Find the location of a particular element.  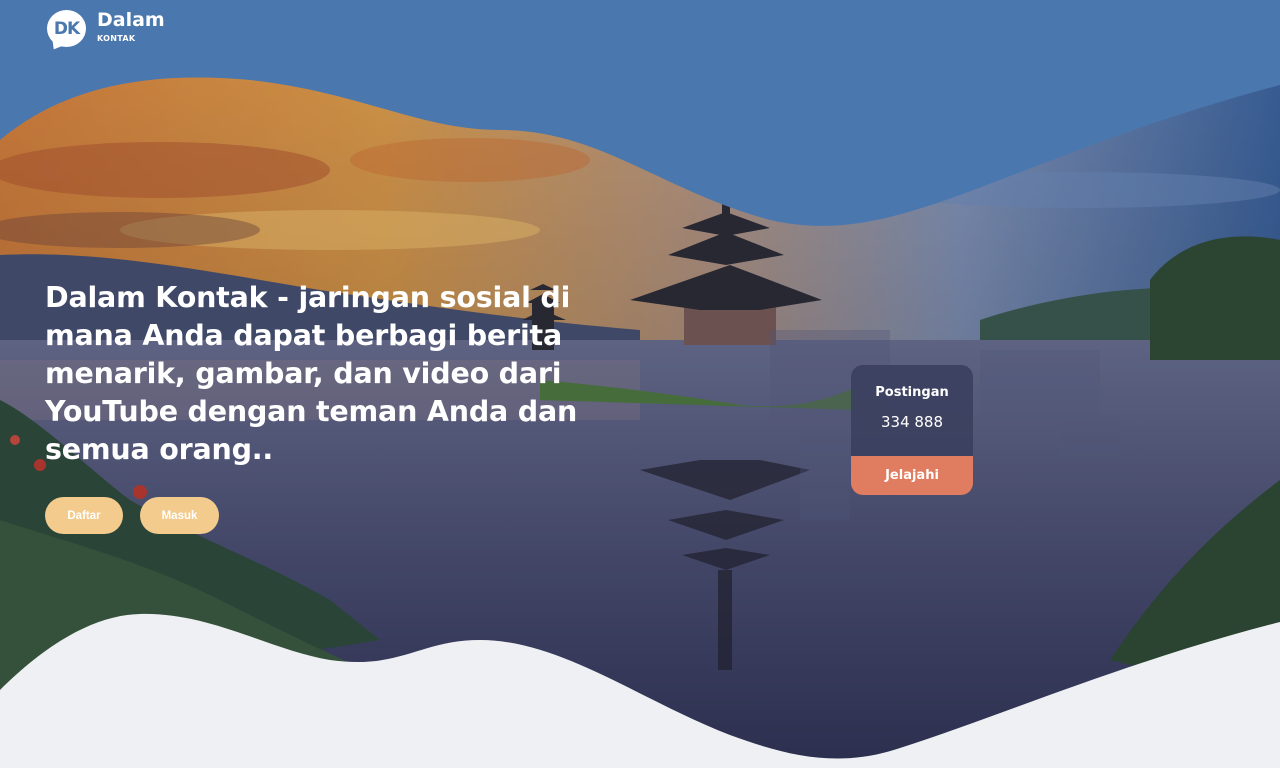

posts-stats-card: Postingan 334 888 Jelajahi is located at coordinates (912, 430).